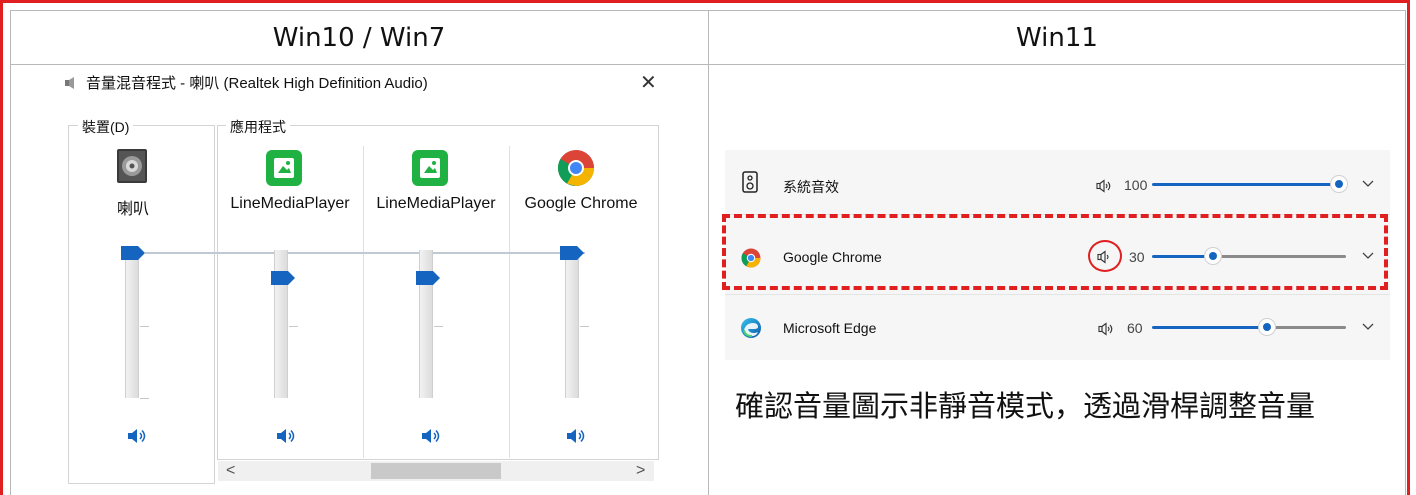 This screenshot has height=495, width=1416. What do you see at coordinates (1055, 252) in the screenshot?
I see `chrome-row-highlight` at bounding box center [1055, 252].